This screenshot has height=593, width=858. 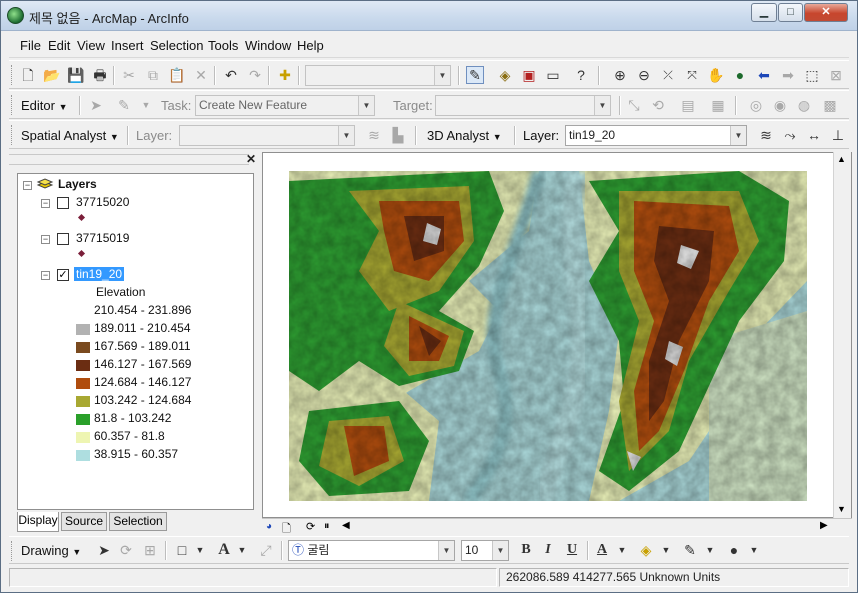 I want to click on menu-insert: Insert, so click(x=127, y=45).